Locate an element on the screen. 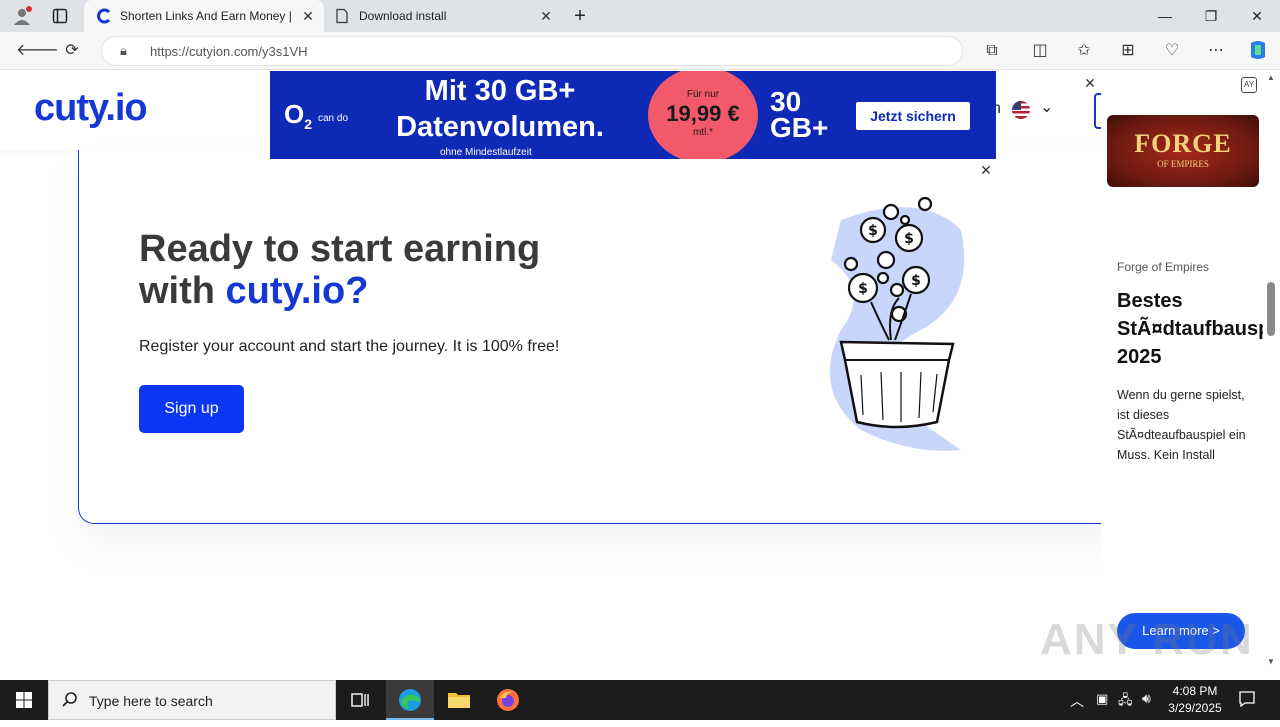  favorites-icon: ✩ is located at coordinates (1084, 51).